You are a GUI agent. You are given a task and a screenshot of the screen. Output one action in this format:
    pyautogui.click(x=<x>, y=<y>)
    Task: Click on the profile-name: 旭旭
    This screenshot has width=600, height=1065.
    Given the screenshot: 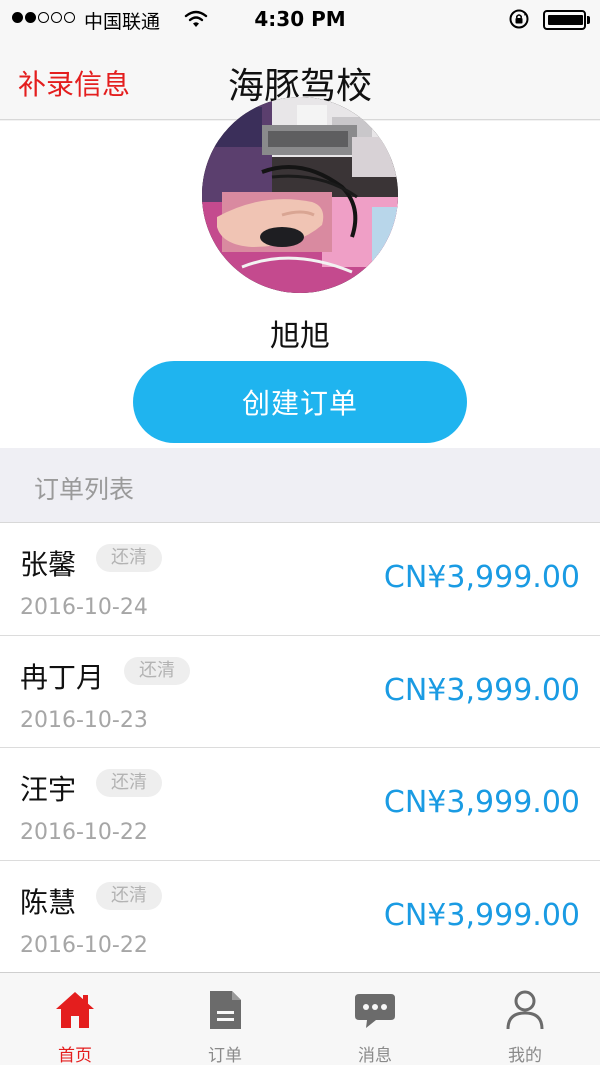 What is the action you would take?
    pyautogui.click(x=300, y=336)
    